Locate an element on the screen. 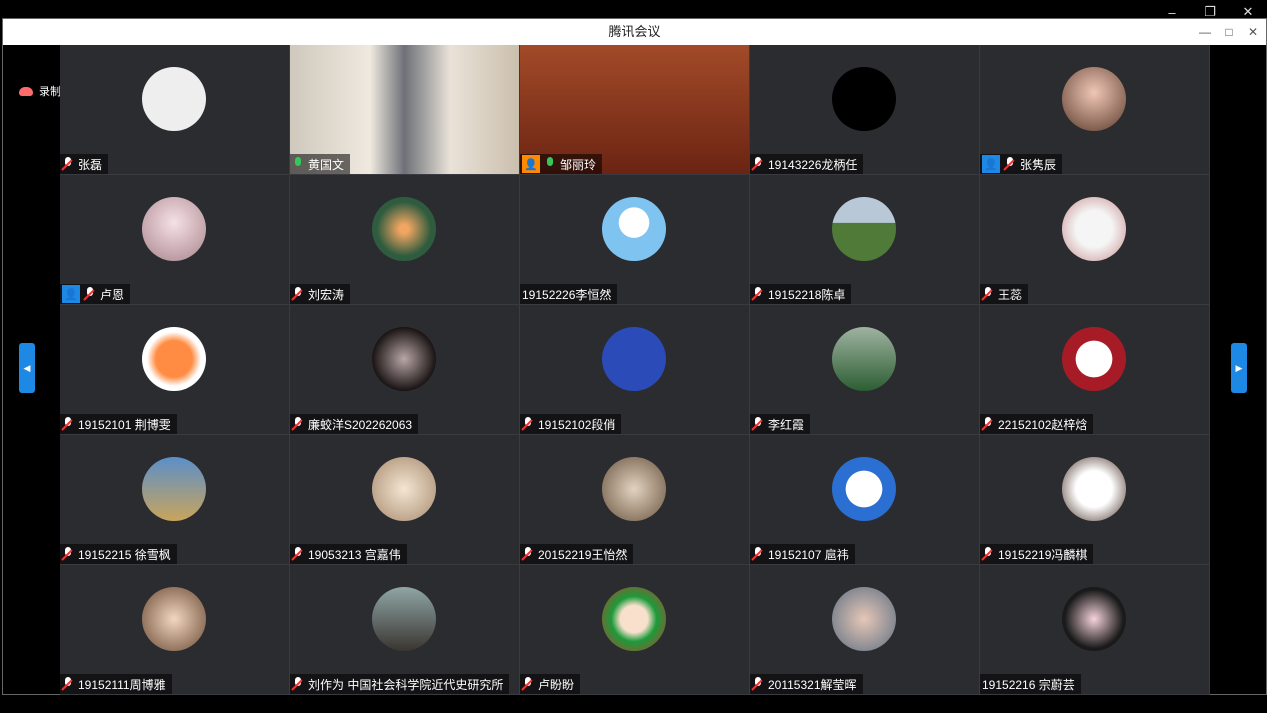 The height and width of the screenshot is (713, 1267). participant-name: 张隽辰 is located at coordinates (1038, 164).